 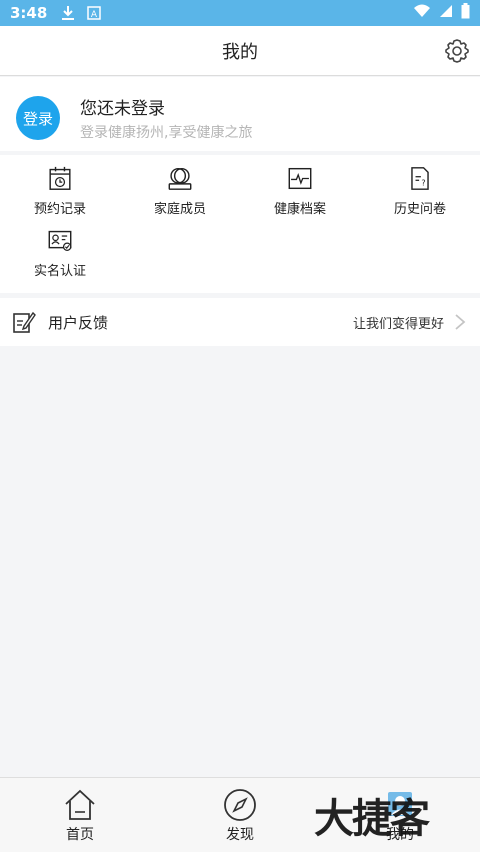 I want to click on grid-item-label: 家庭成员, so click(x=179, y=209).